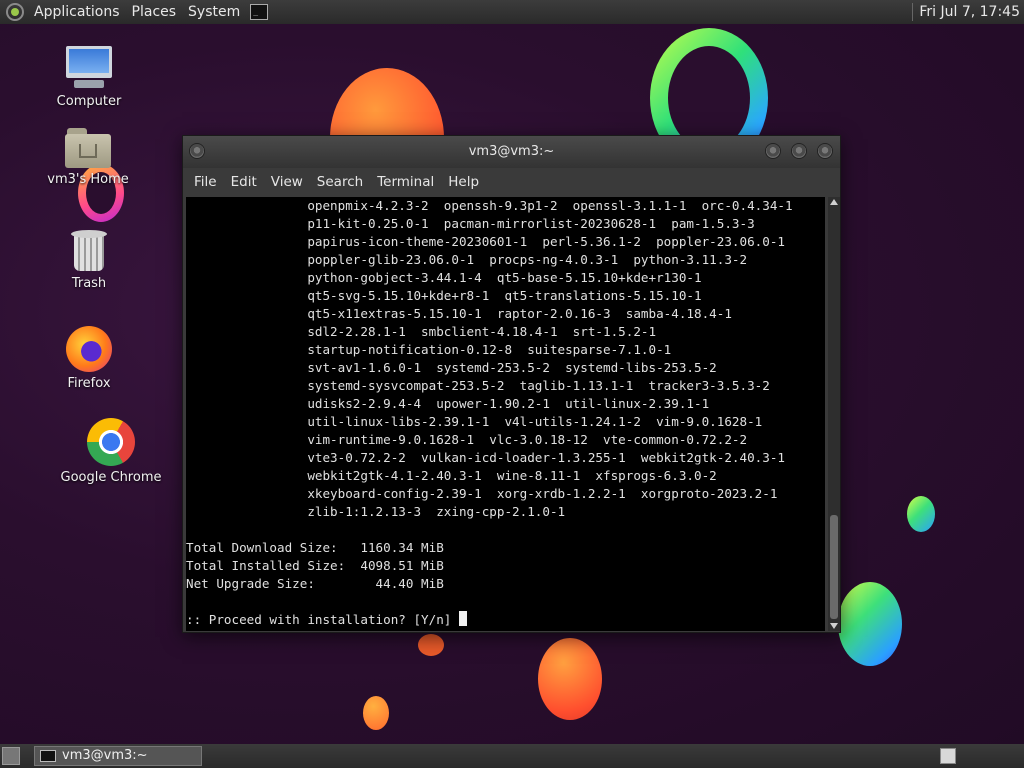 The image size is (1024, 768). Describe the element at coordinates (340, 182) in the screenshot. I see `menu-search: Search` at that location.